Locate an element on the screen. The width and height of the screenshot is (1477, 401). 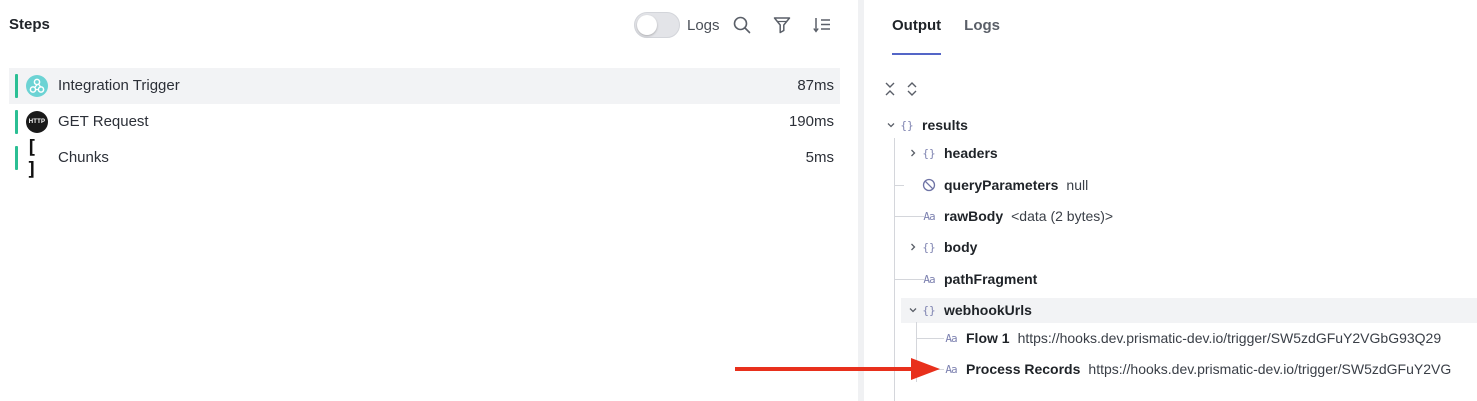
step-duration: 190ms is located at coordinates (811, 121).